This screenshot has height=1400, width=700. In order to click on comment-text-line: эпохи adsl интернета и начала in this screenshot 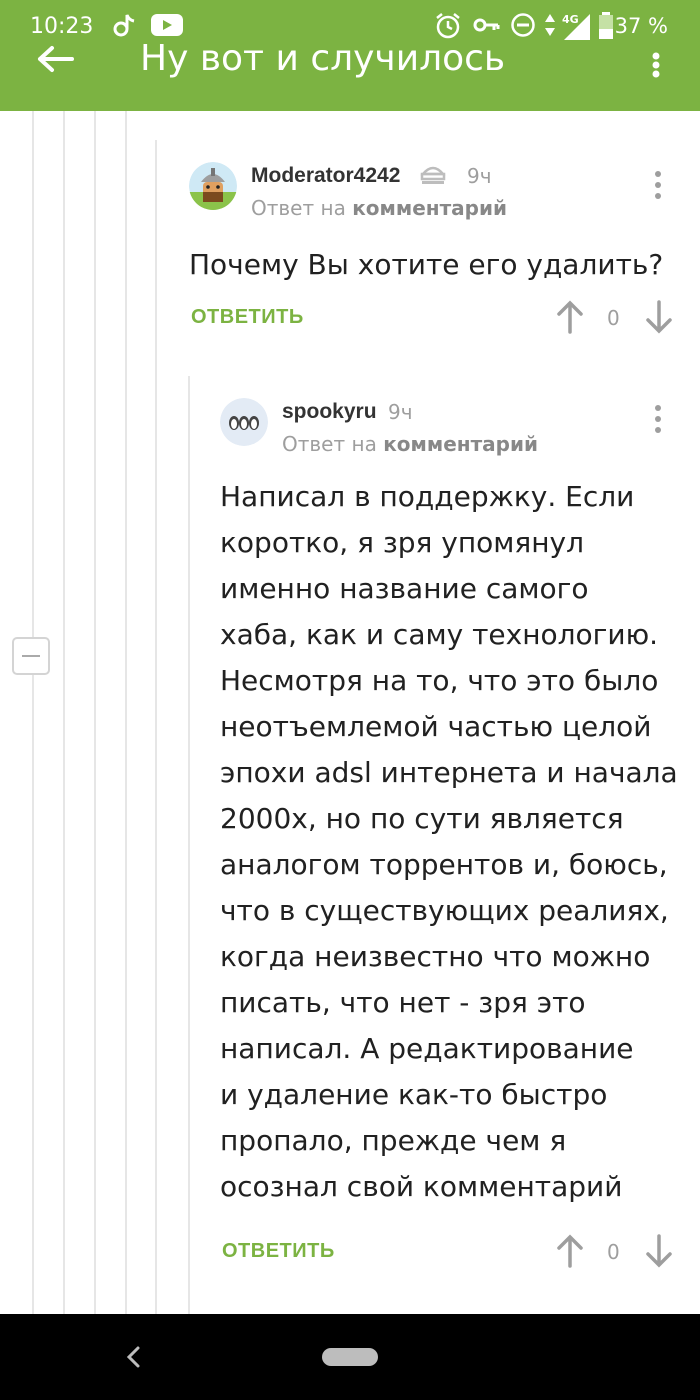, I will do `click(449, 772)`.